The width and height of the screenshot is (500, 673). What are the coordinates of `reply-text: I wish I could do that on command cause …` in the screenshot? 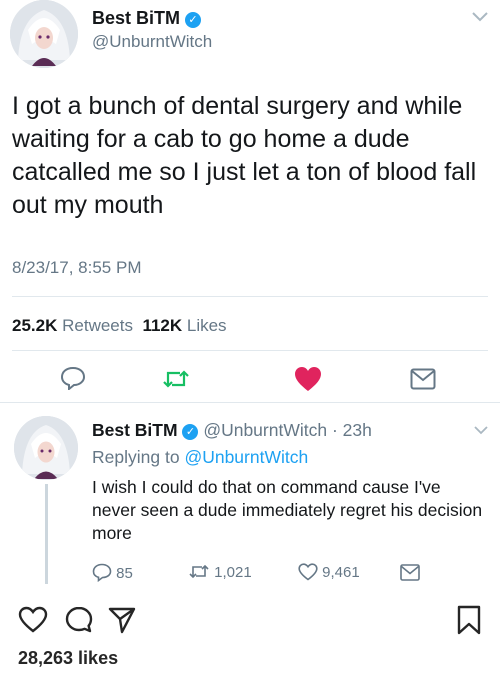 It's located at (287, 510).